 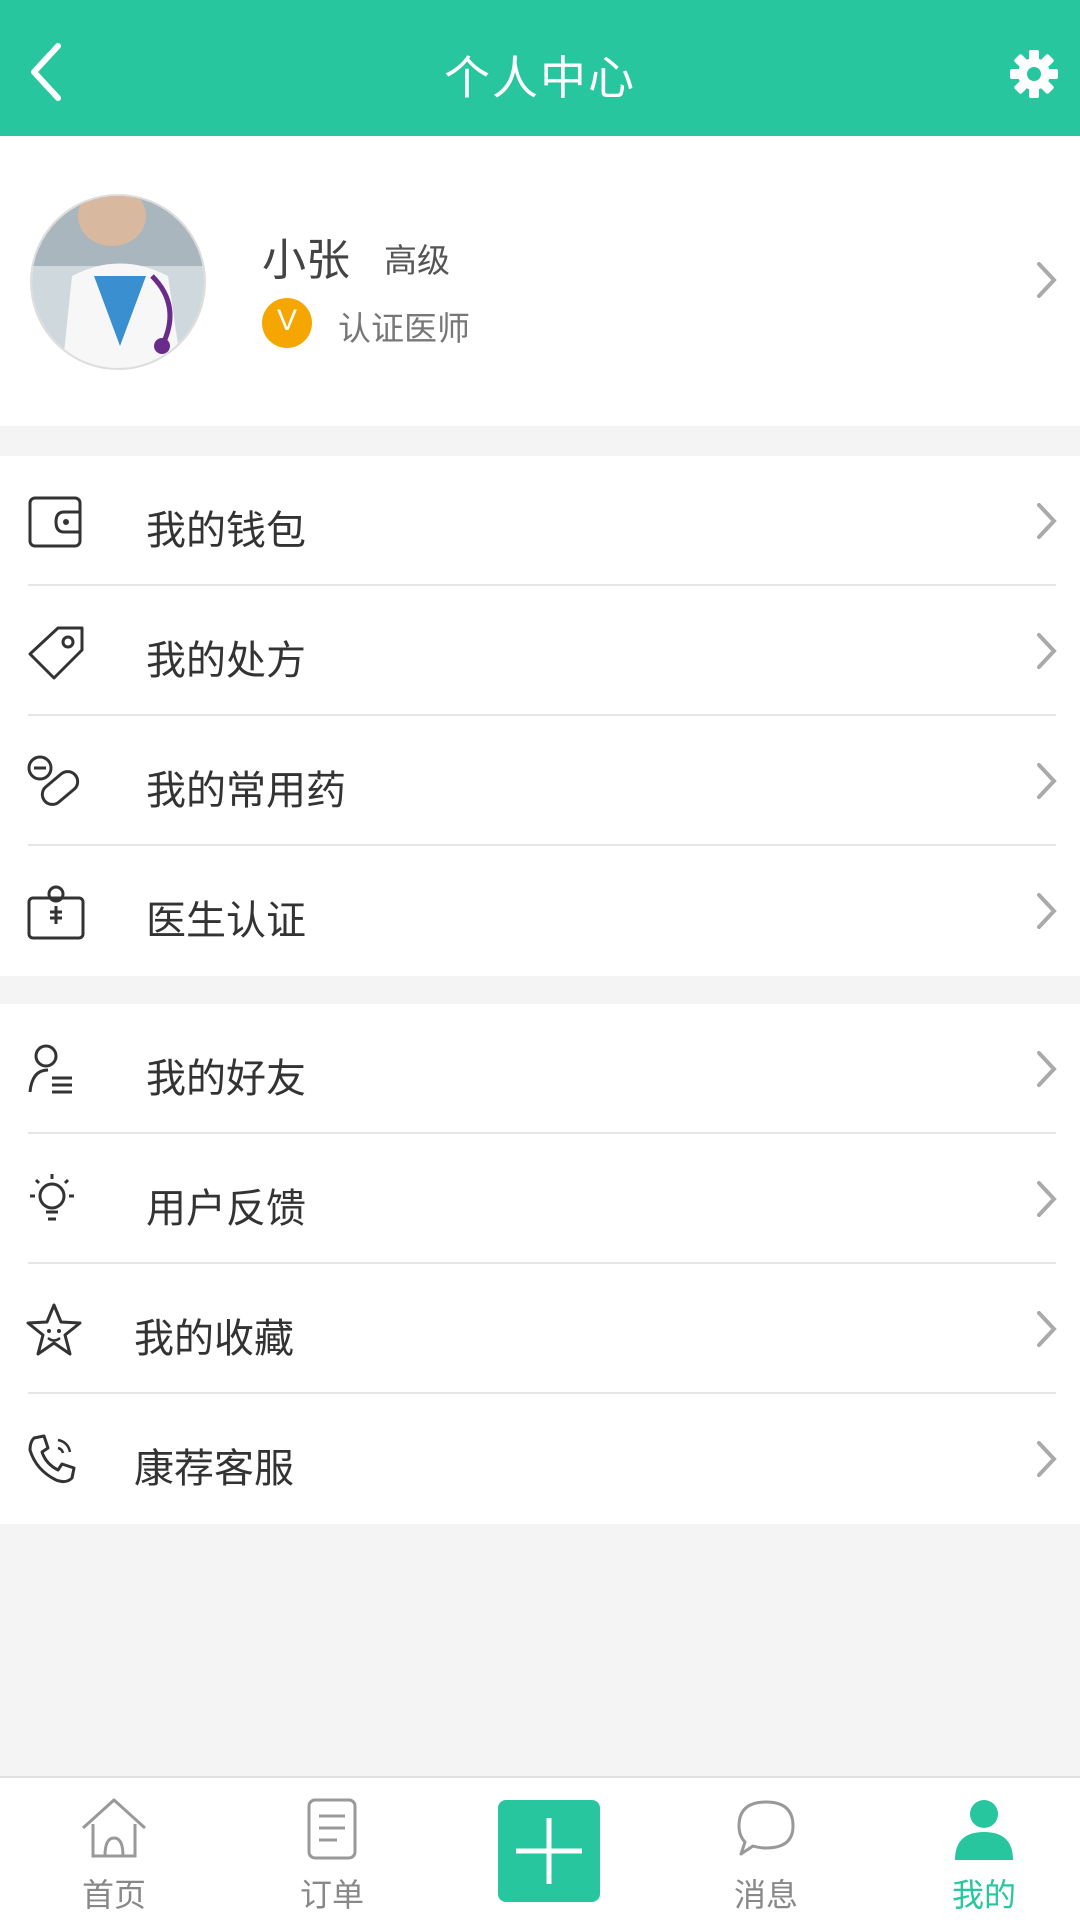 What do you see at coordinates (55, 522) in the screenshot?
I see `wallet-icon` at bounding box center [55, 522].